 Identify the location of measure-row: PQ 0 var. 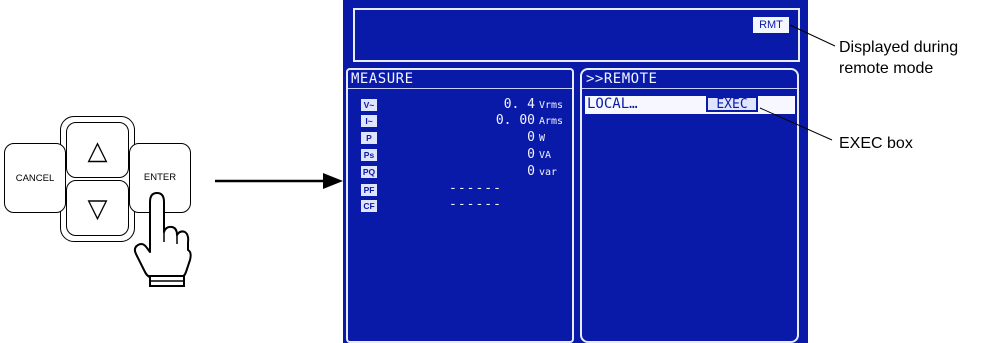
(459, 171).